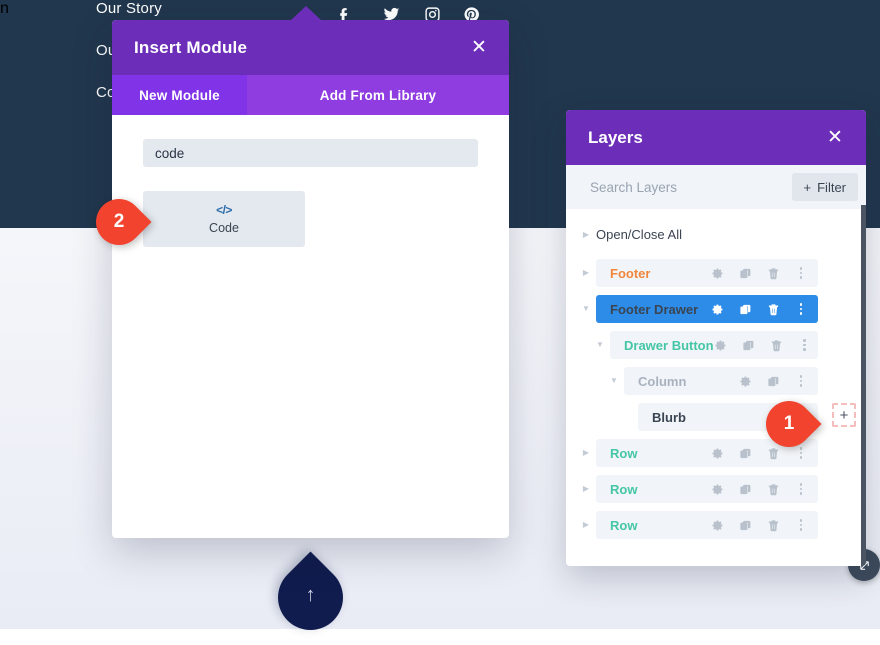 Image resolution: width=880 pixels, height=645 pixels. What do you see at coordinates (863, 385) in the screenshot?
I see `layers-scrollbar` at bounding box center [863, 385].